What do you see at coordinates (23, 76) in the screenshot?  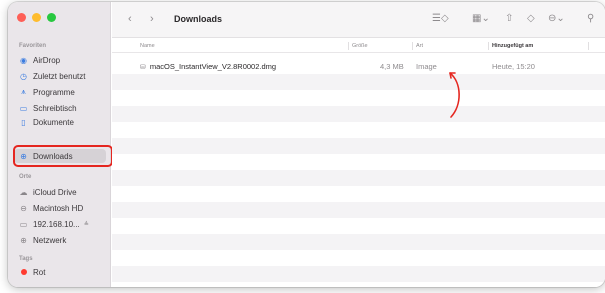 I see `clock-icon: ◷` at bounding box center [23, 76].